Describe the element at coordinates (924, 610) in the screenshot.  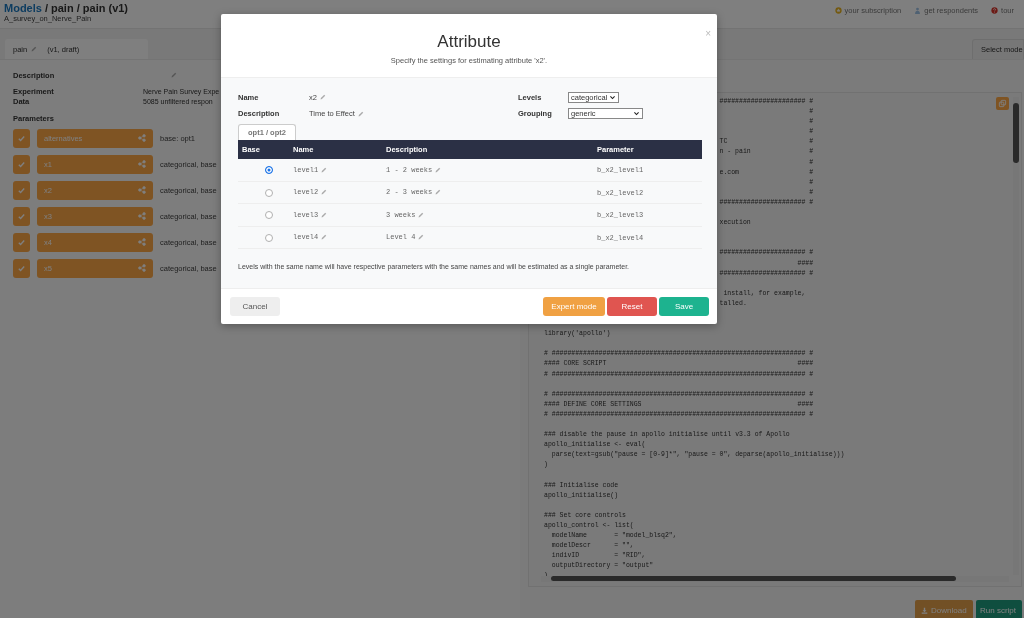
I see `download-icon` at that location.